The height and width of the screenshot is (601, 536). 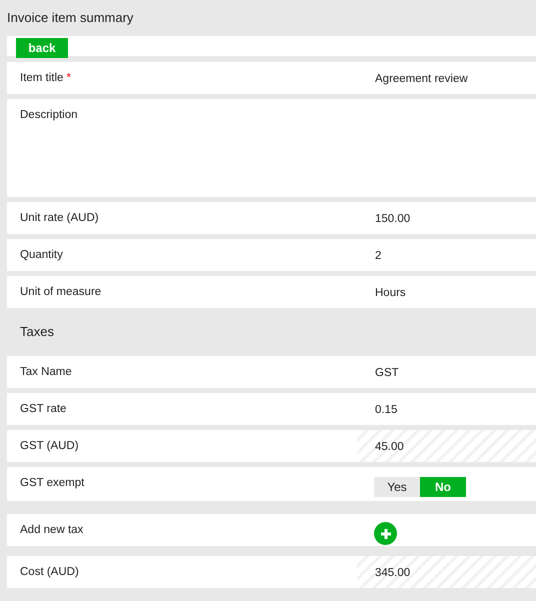 What do you see at coordinates (42, 48) in the screenshot?
I see `back-button: back` at bounding box center [42, 48].